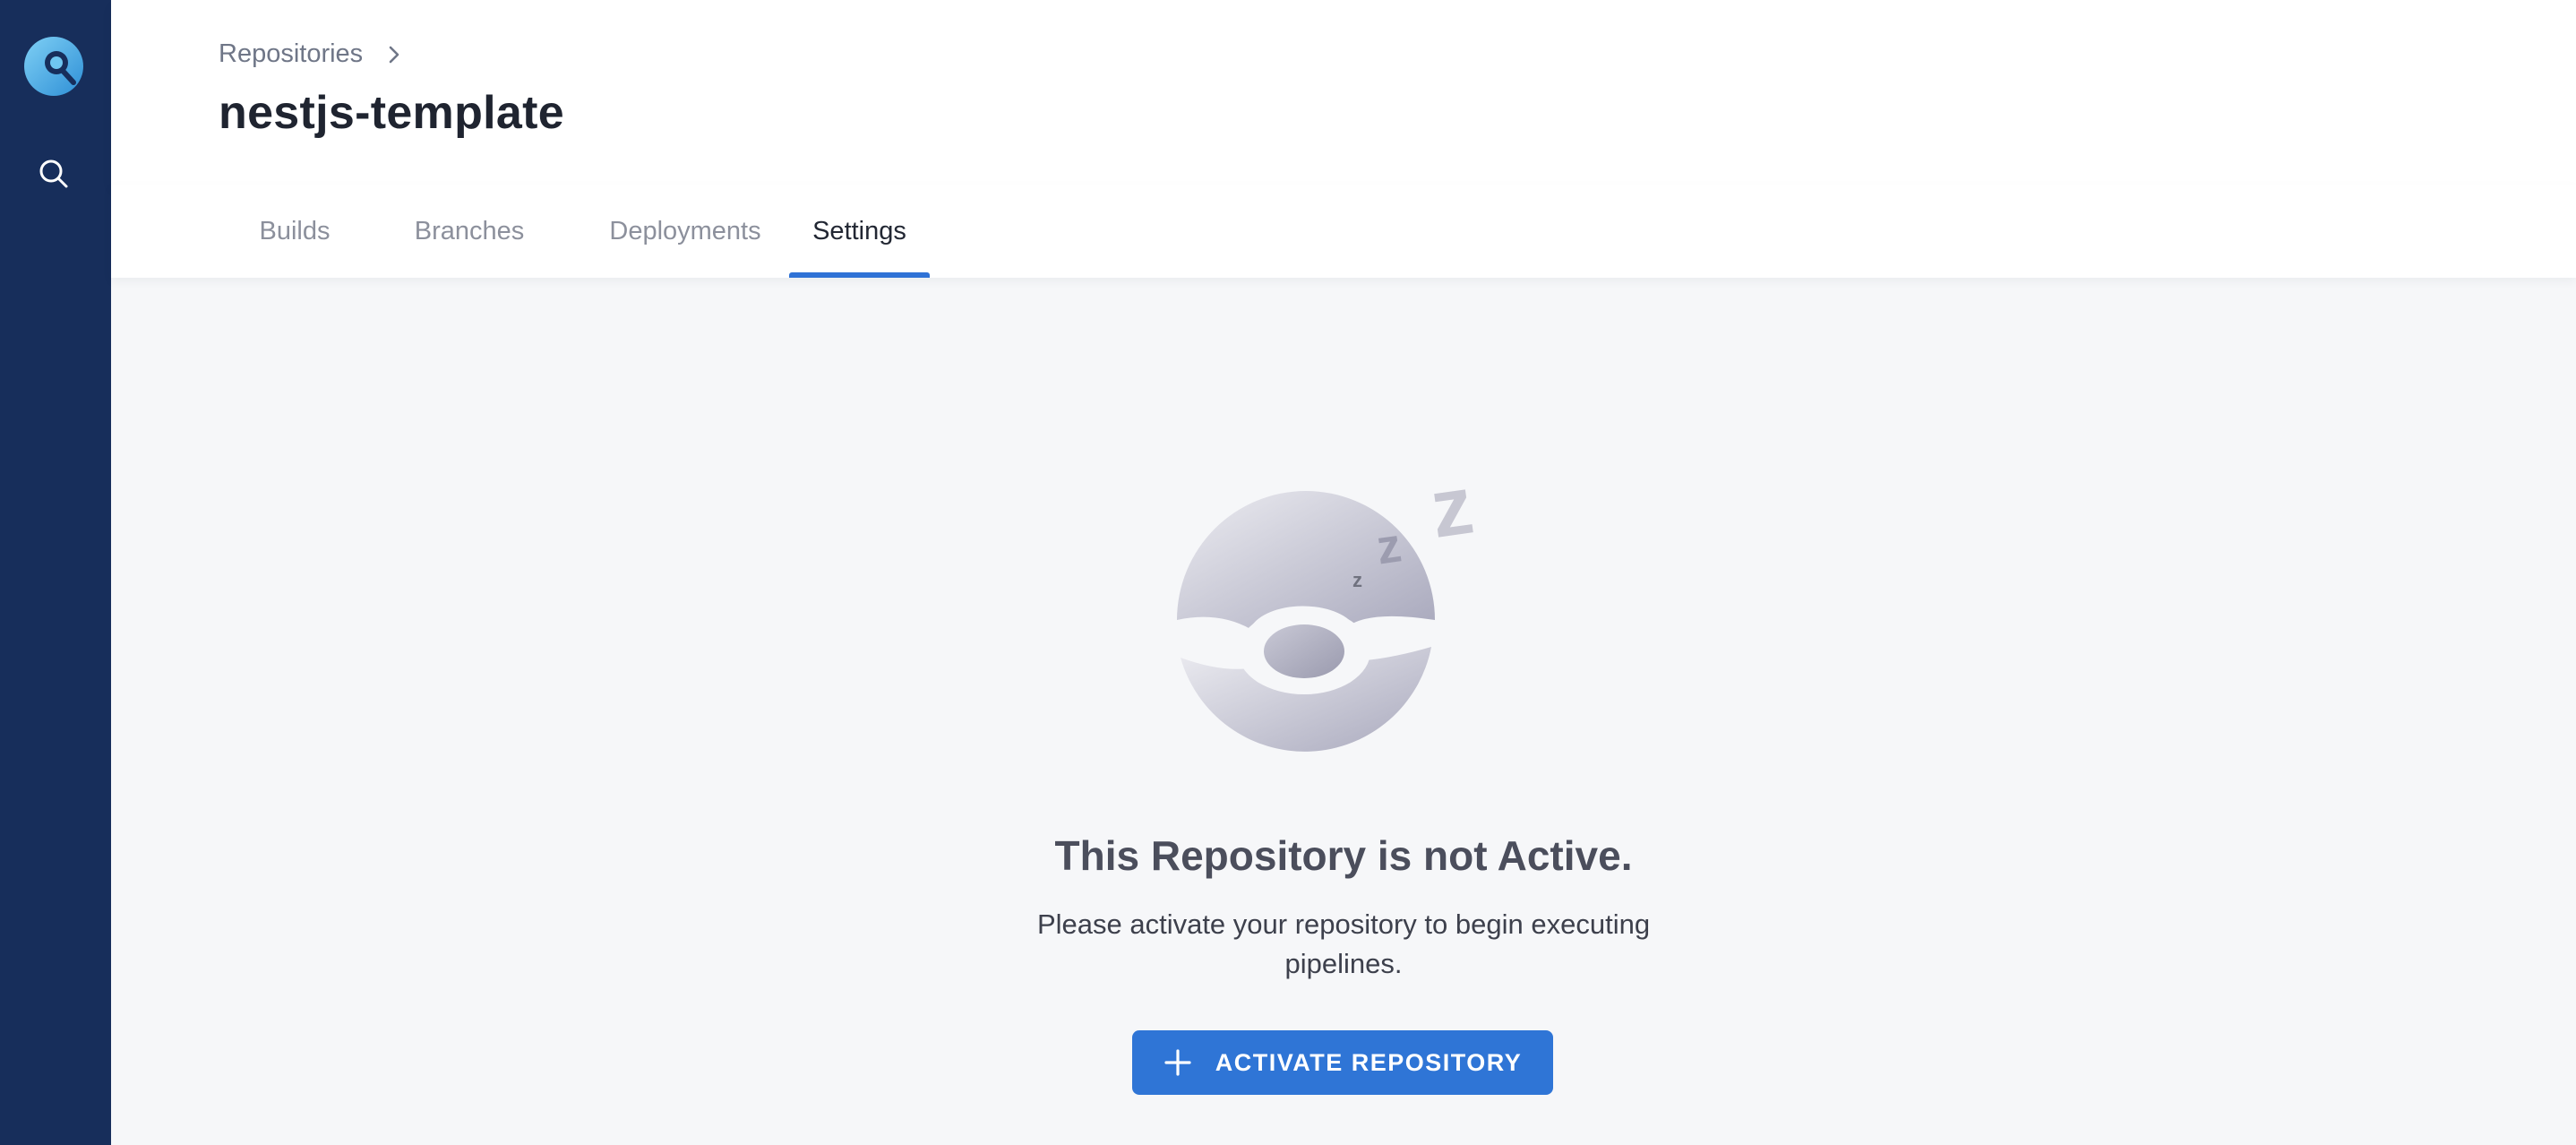  Describe the element at coordinates (1343, 231) in the screenshot. I see `tab-bar: Builds Branches Deployments Settings` at that location.